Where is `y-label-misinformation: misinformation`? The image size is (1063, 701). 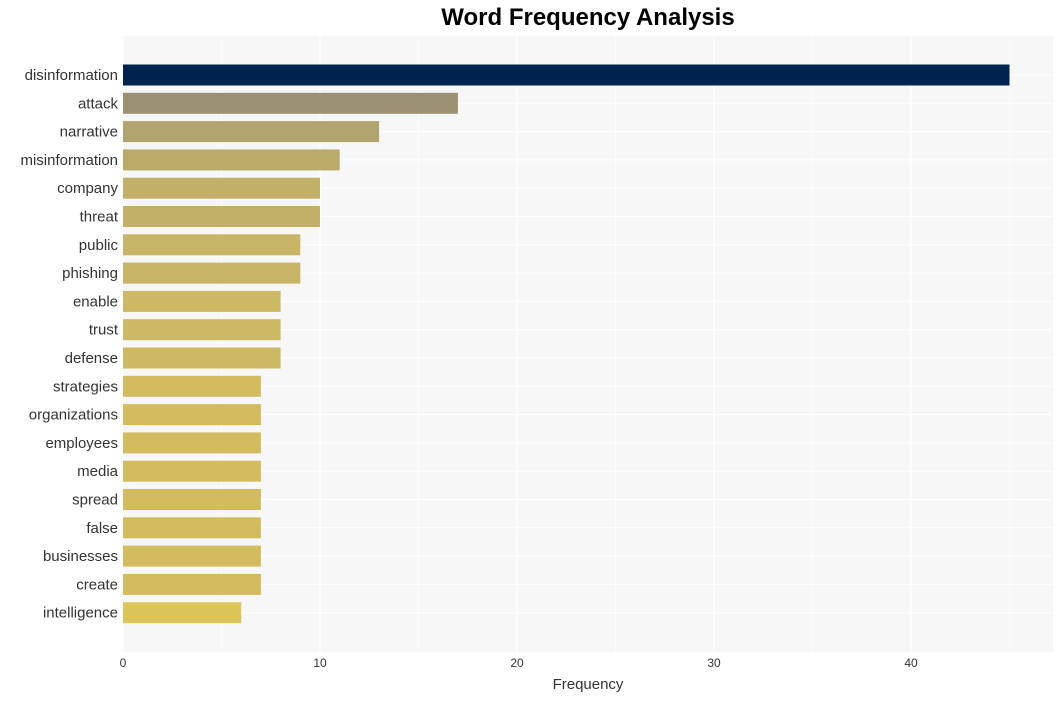 y-label-misinformation: misinformation is located at coordinates (69, 160).